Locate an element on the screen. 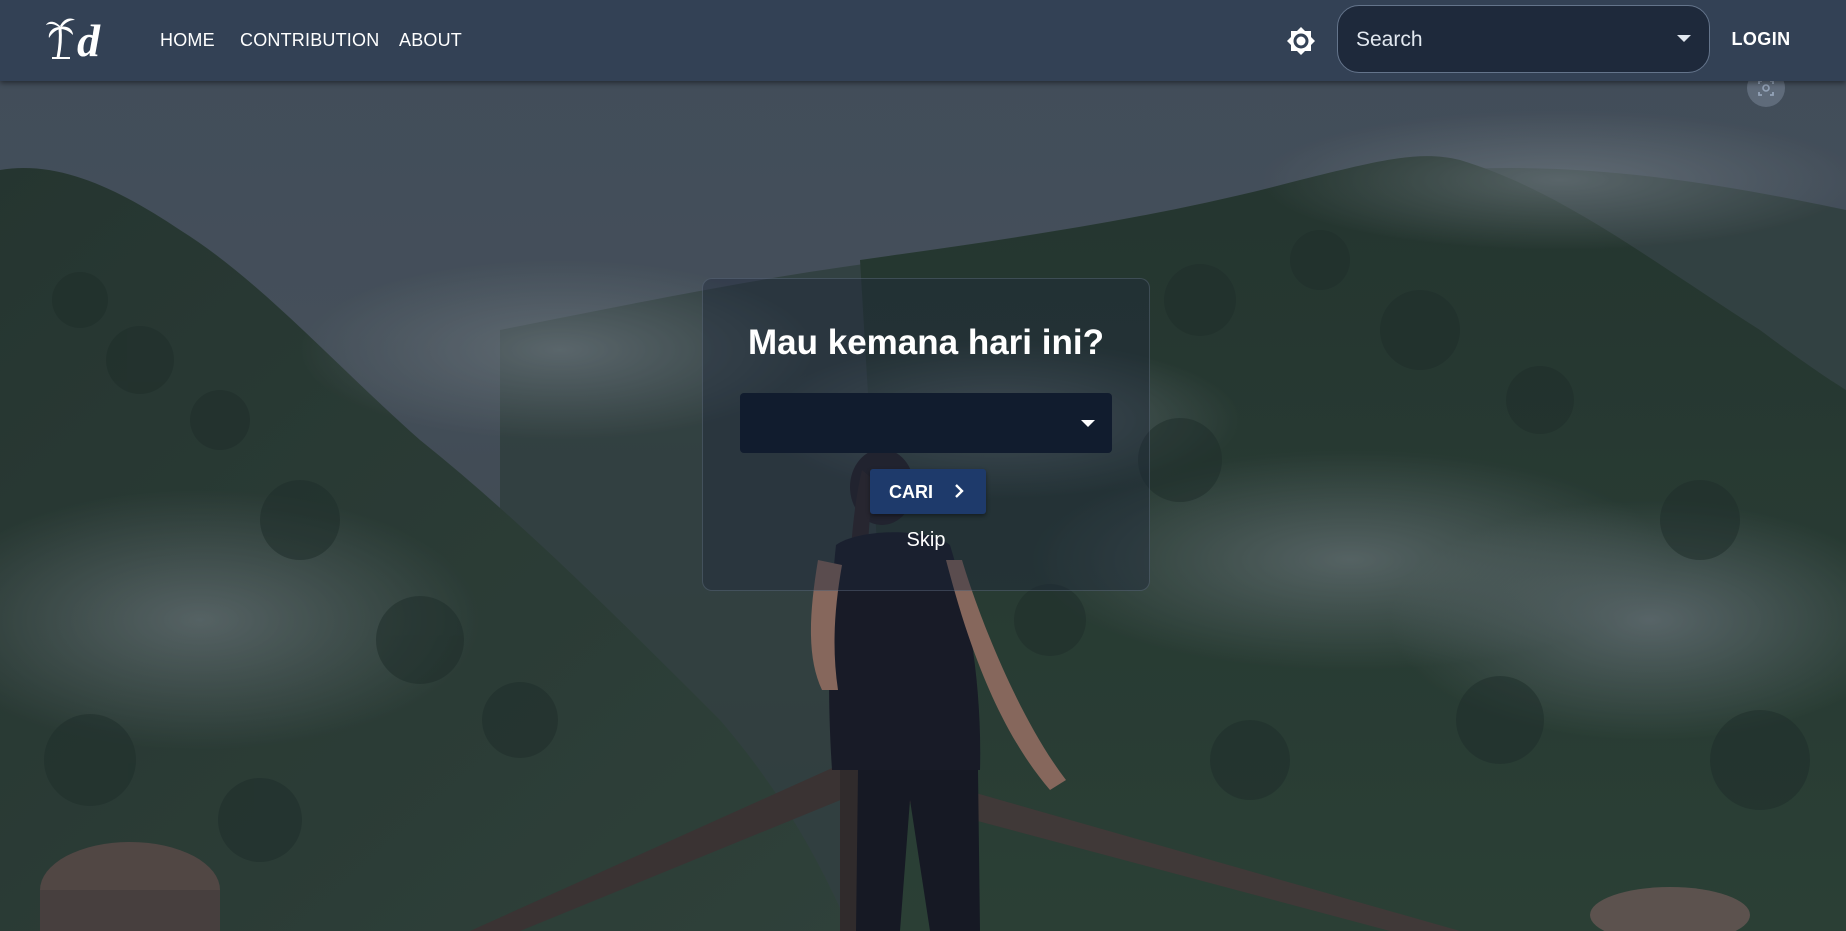 Image resolution: width=1846 pixels, height=931 pixels. destination-search-card: Mau kemana hari ini? CARI Skip is located at coordinates (926, 434).